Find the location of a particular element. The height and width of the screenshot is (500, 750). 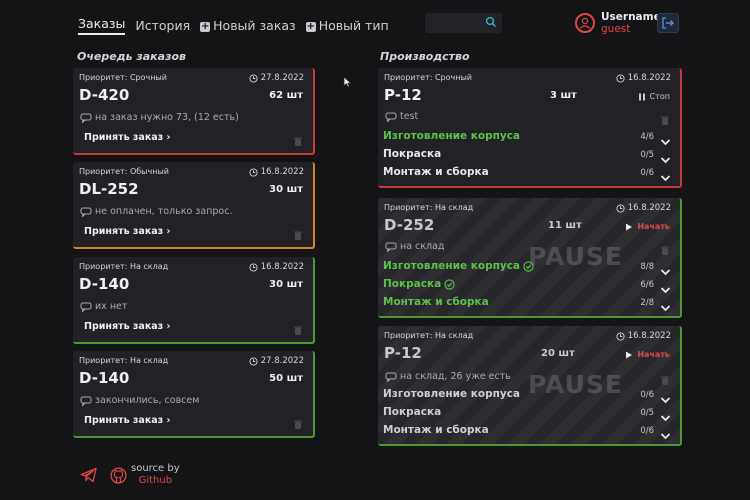

search-icon is located at coordinates (490, 21).